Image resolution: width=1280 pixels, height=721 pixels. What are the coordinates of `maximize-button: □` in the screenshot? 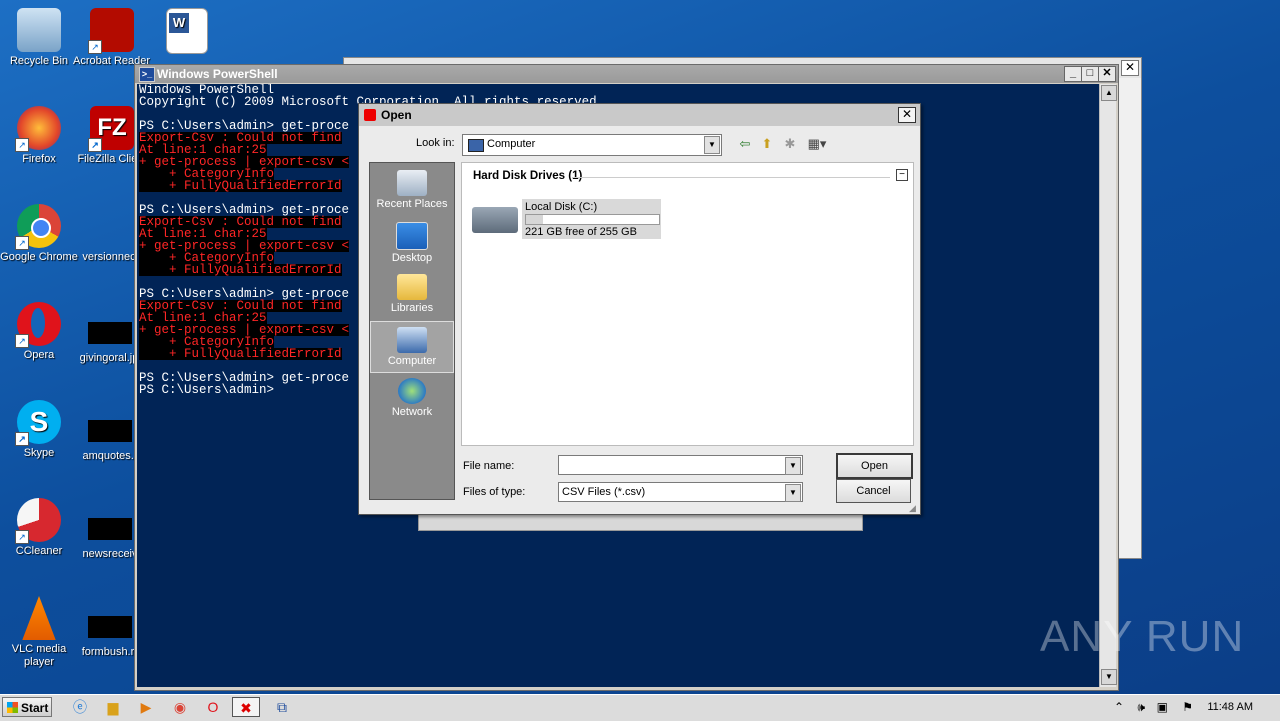 It's located at (1090, 74).